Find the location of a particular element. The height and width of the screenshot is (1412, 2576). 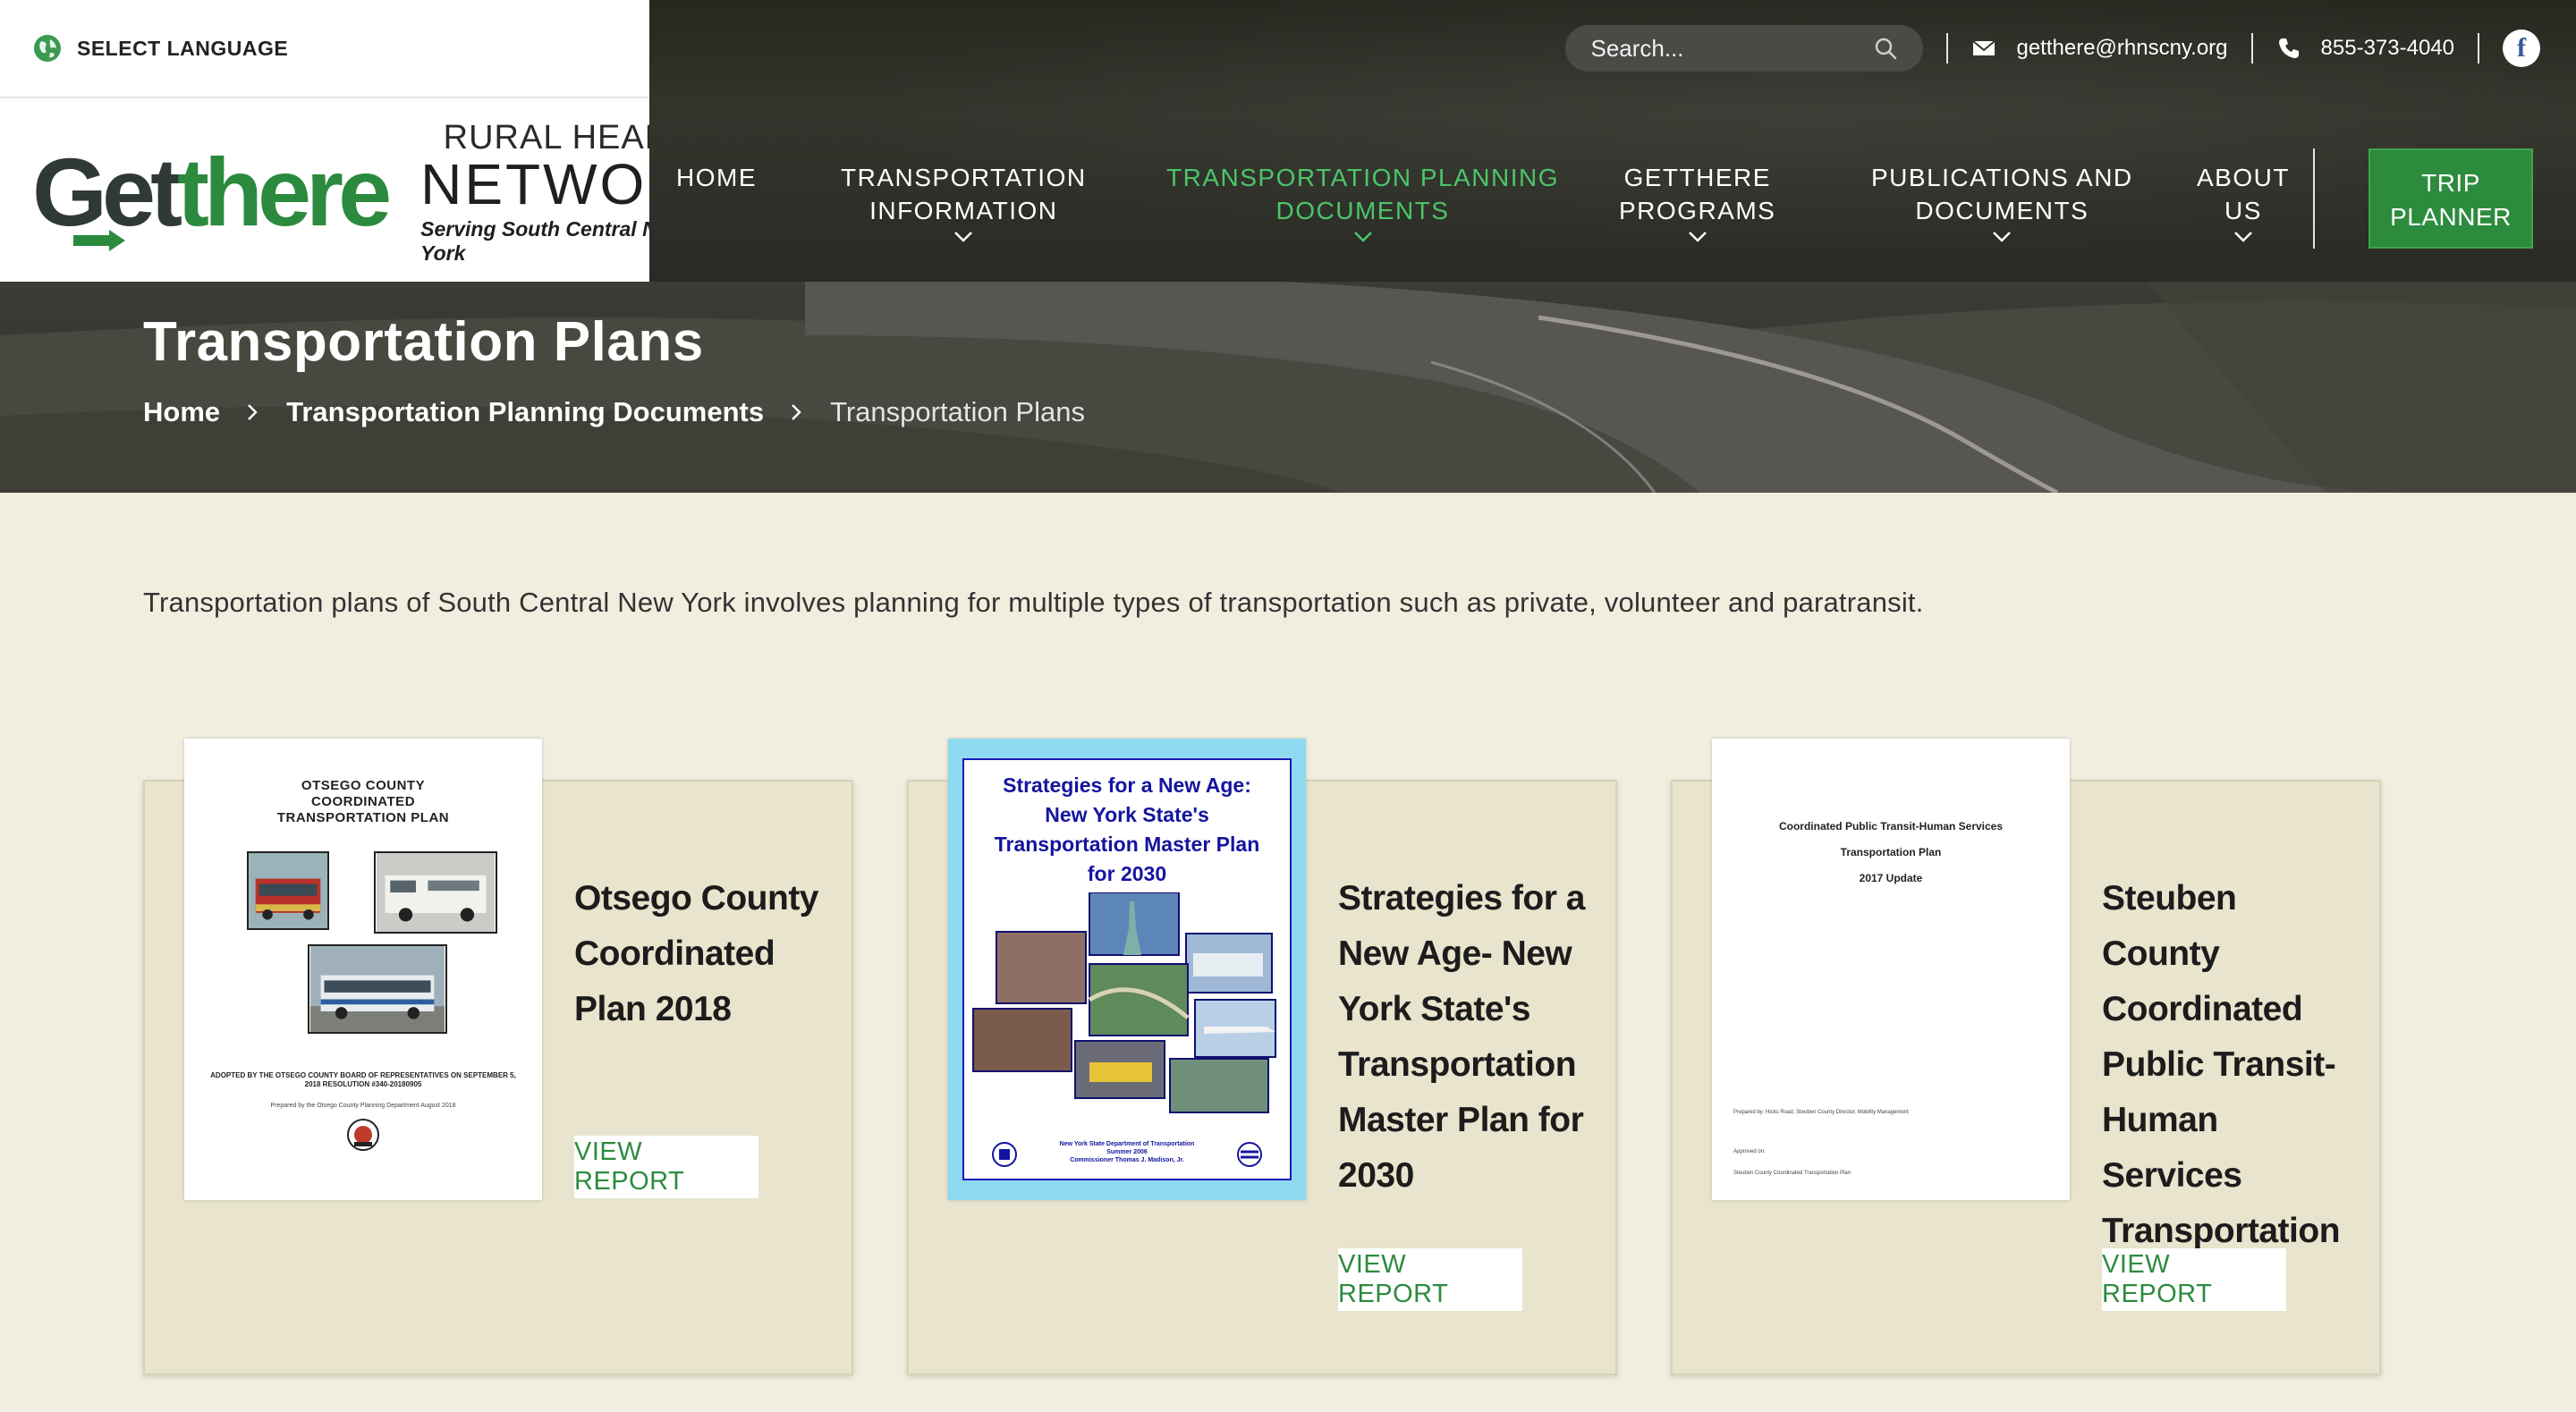

email-text: getthere@rhnscny.org is located at coordinates (2122, 48).